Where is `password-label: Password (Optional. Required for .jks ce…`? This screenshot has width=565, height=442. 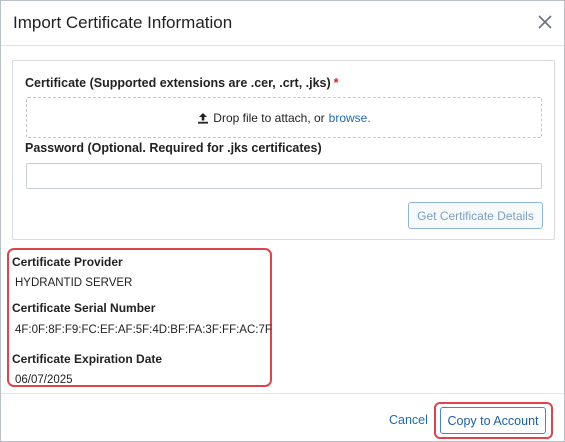 password-label: Password (Optional. Required for .jks ce… is located at coordinates (173, 148).